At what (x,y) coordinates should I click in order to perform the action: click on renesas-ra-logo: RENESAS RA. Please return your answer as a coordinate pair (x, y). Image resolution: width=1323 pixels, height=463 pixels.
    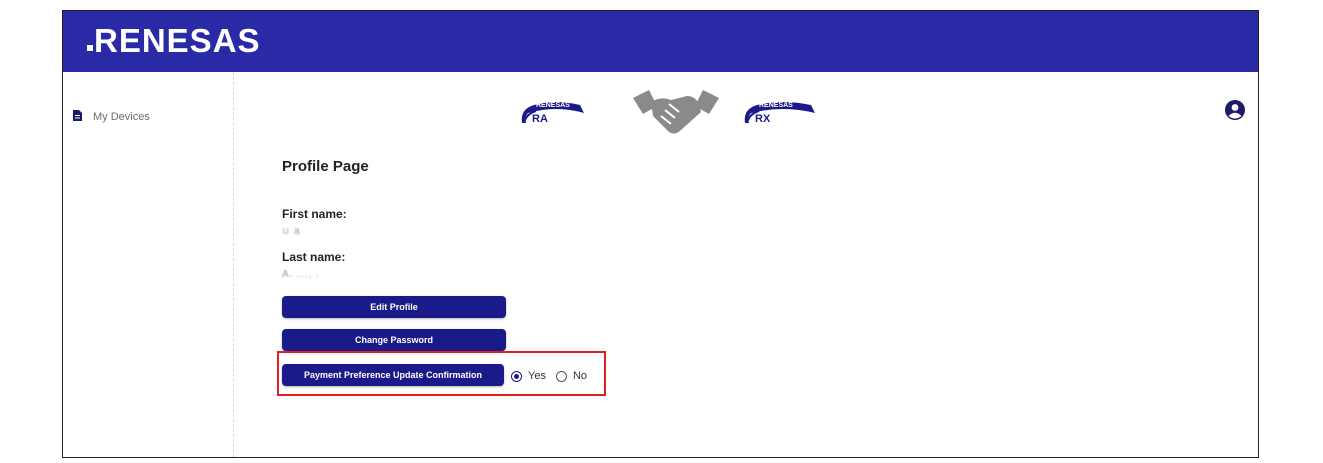
    Looking at the image, I should click on (552, 113).